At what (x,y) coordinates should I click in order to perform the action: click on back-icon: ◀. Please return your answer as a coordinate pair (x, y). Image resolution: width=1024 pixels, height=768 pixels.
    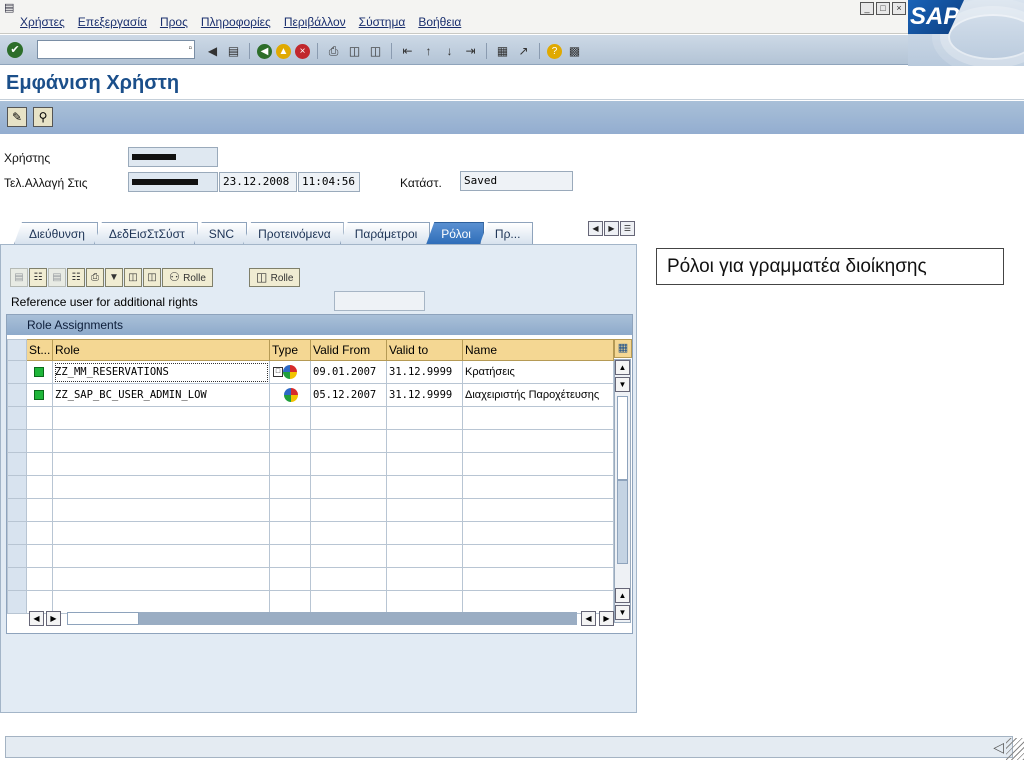
    Looking at the image, I should click on (264, 51).